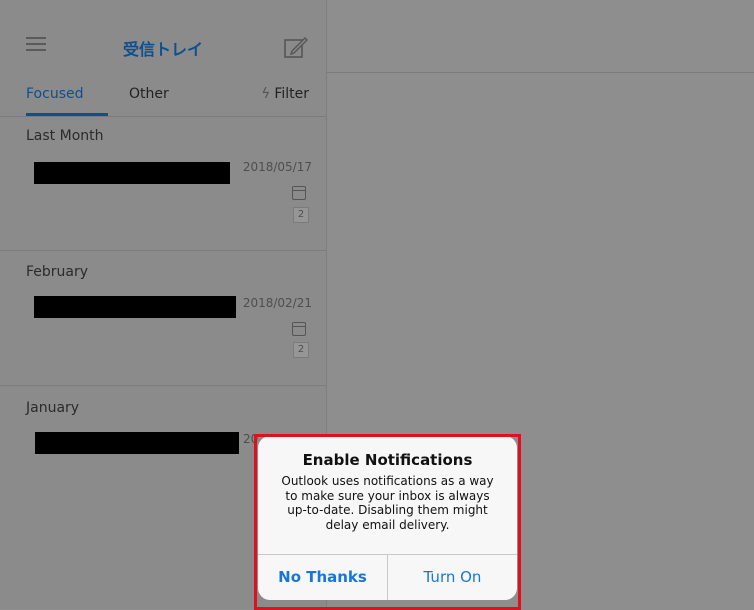 The image size is (754, 610). Describe the element at coordinates (149, 94) in the screenshot. I see `tab-other: Other` at that location.